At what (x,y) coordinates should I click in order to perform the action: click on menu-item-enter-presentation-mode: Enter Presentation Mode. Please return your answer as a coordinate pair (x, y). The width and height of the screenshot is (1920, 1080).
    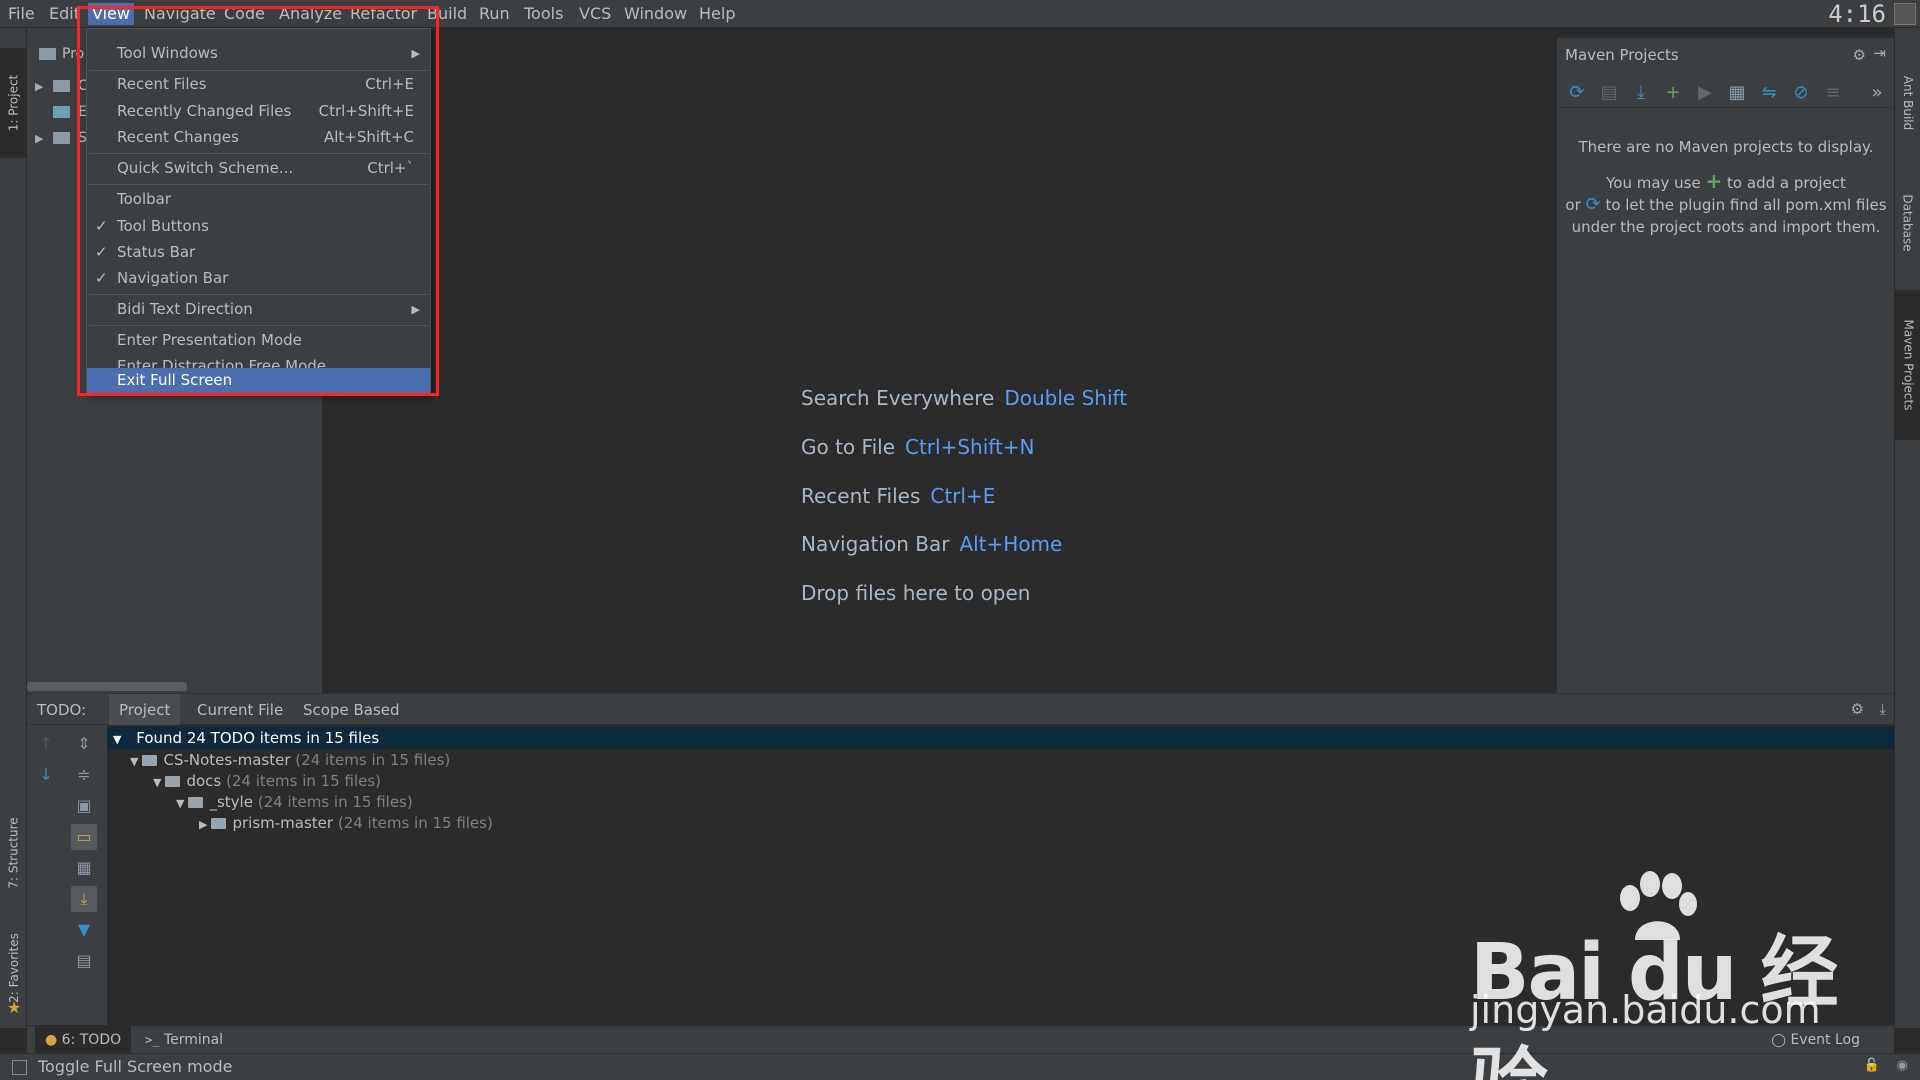
    Looking at the image, I should click on (258, 340).